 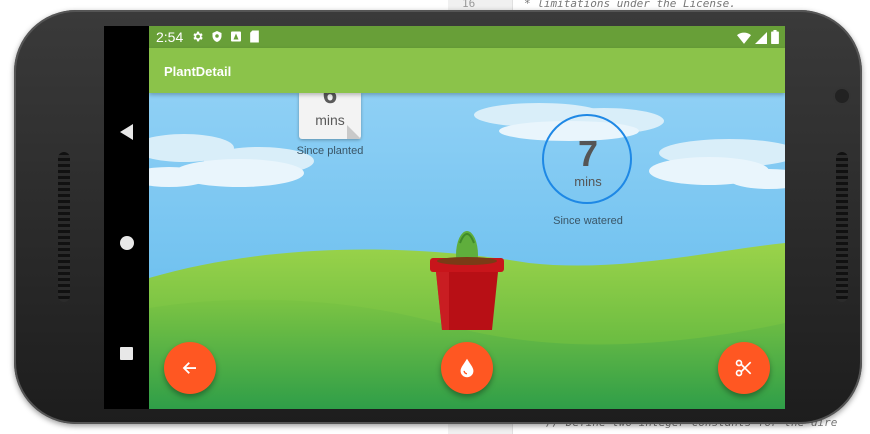 I want to click on recents-square-icon, so click(x=126, y=353).